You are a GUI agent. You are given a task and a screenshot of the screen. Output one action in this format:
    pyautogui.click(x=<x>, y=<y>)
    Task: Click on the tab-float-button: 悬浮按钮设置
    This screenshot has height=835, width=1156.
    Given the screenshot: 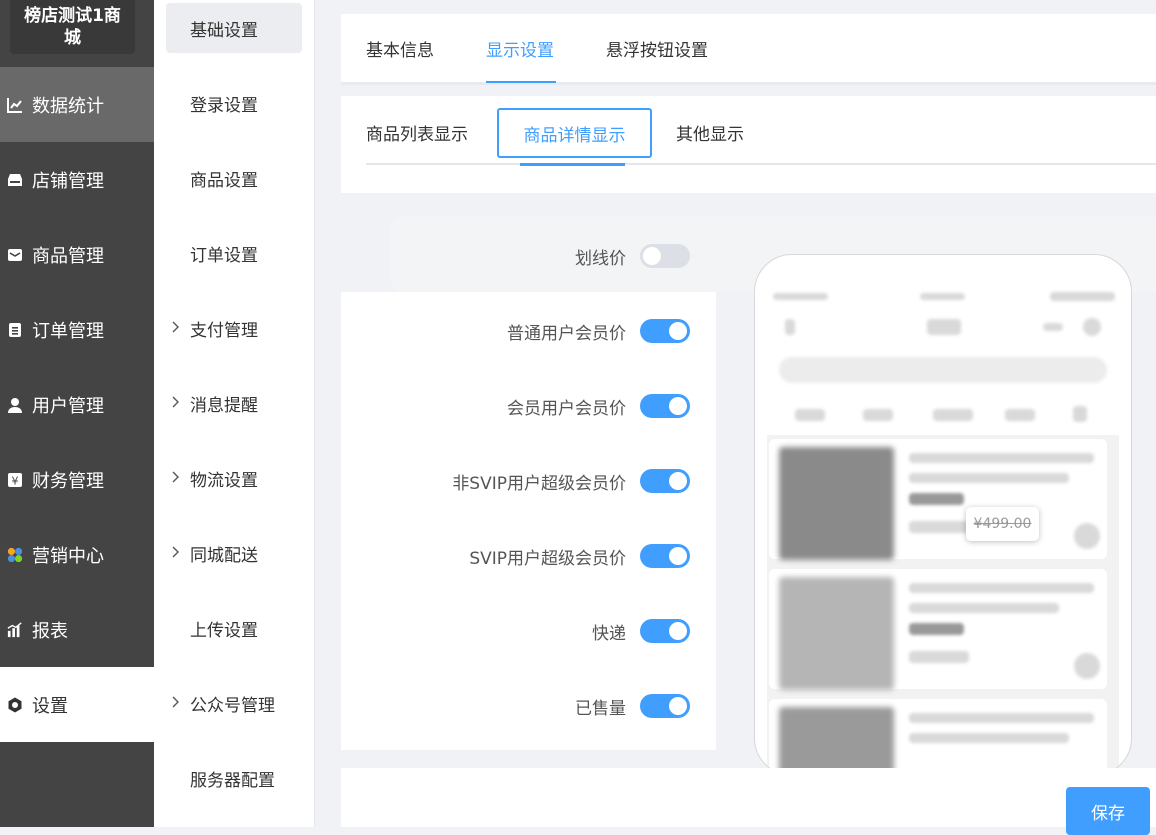 What is the action you would take?
    pyautogui.click(x=657, y=48)
    